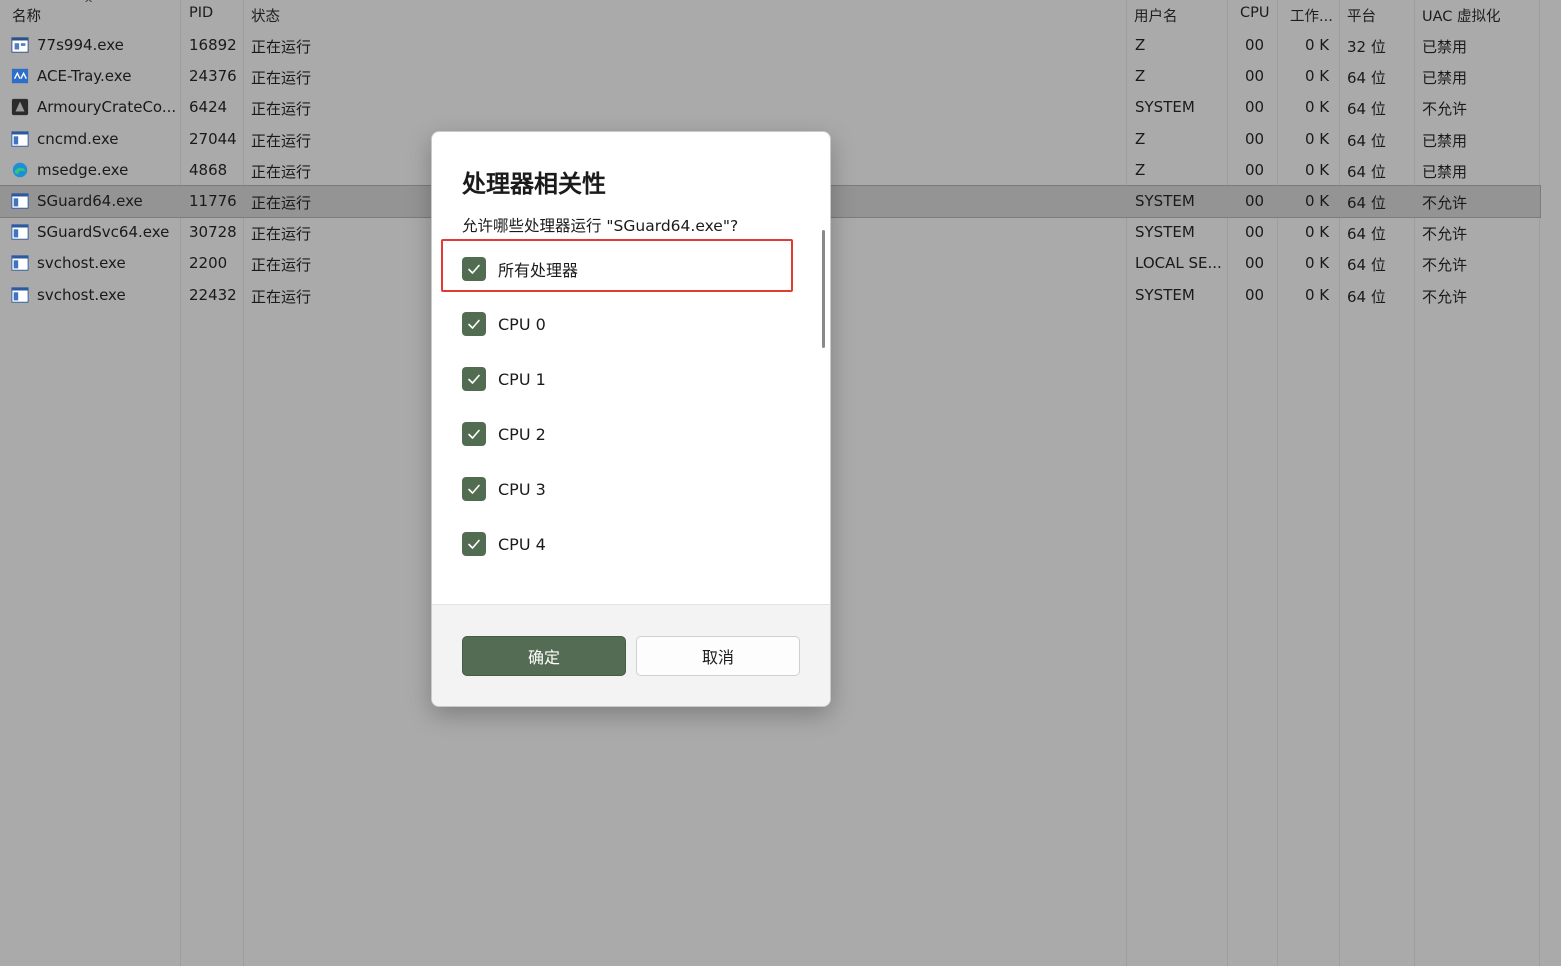 The image size is (1561, 966). Describe the element at coordinates (1366, 47) in the screenshot. I see `process-platform: 32 位` at that location.